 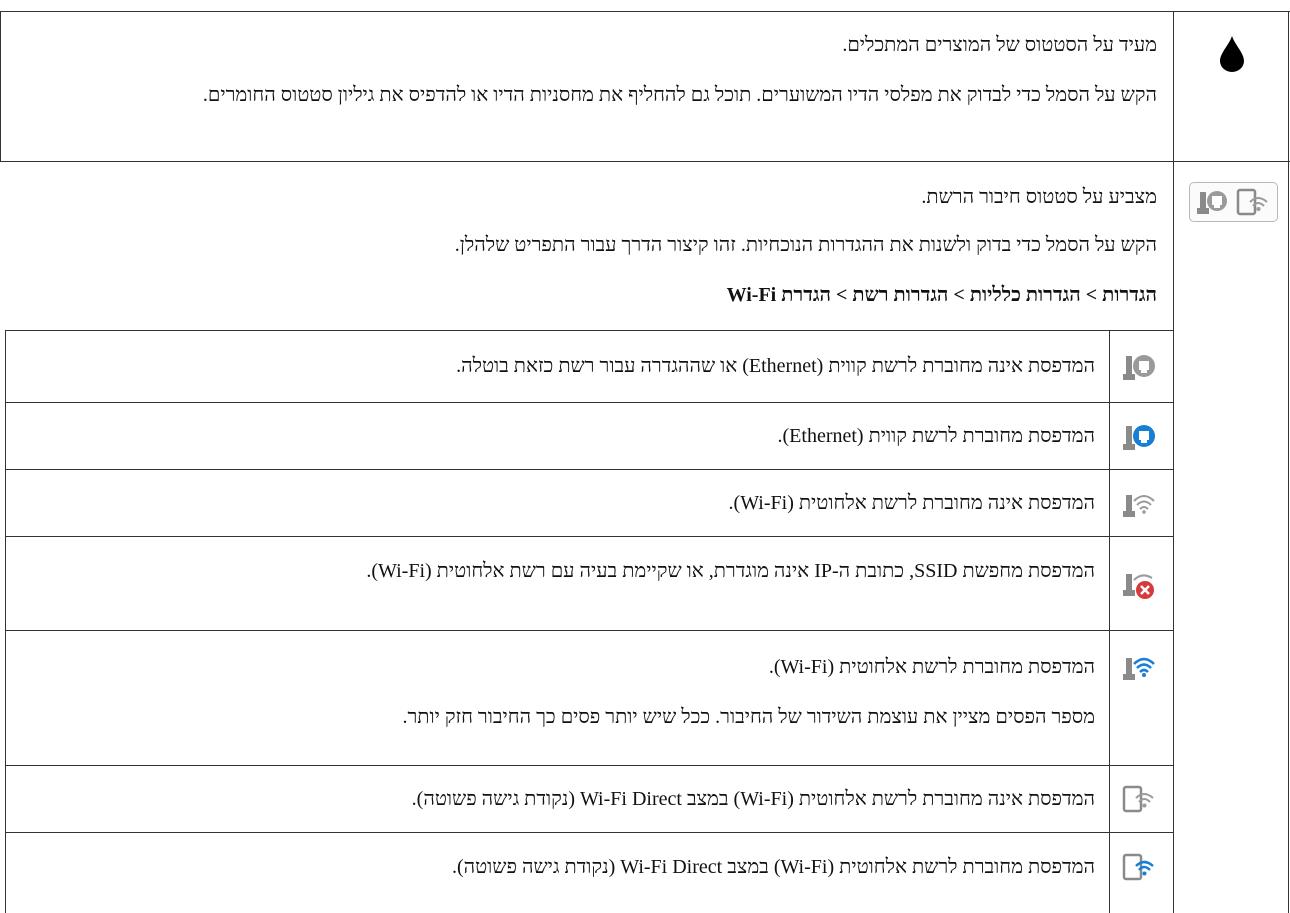 I want to click on table-left-border, so click(x=0, y=86).